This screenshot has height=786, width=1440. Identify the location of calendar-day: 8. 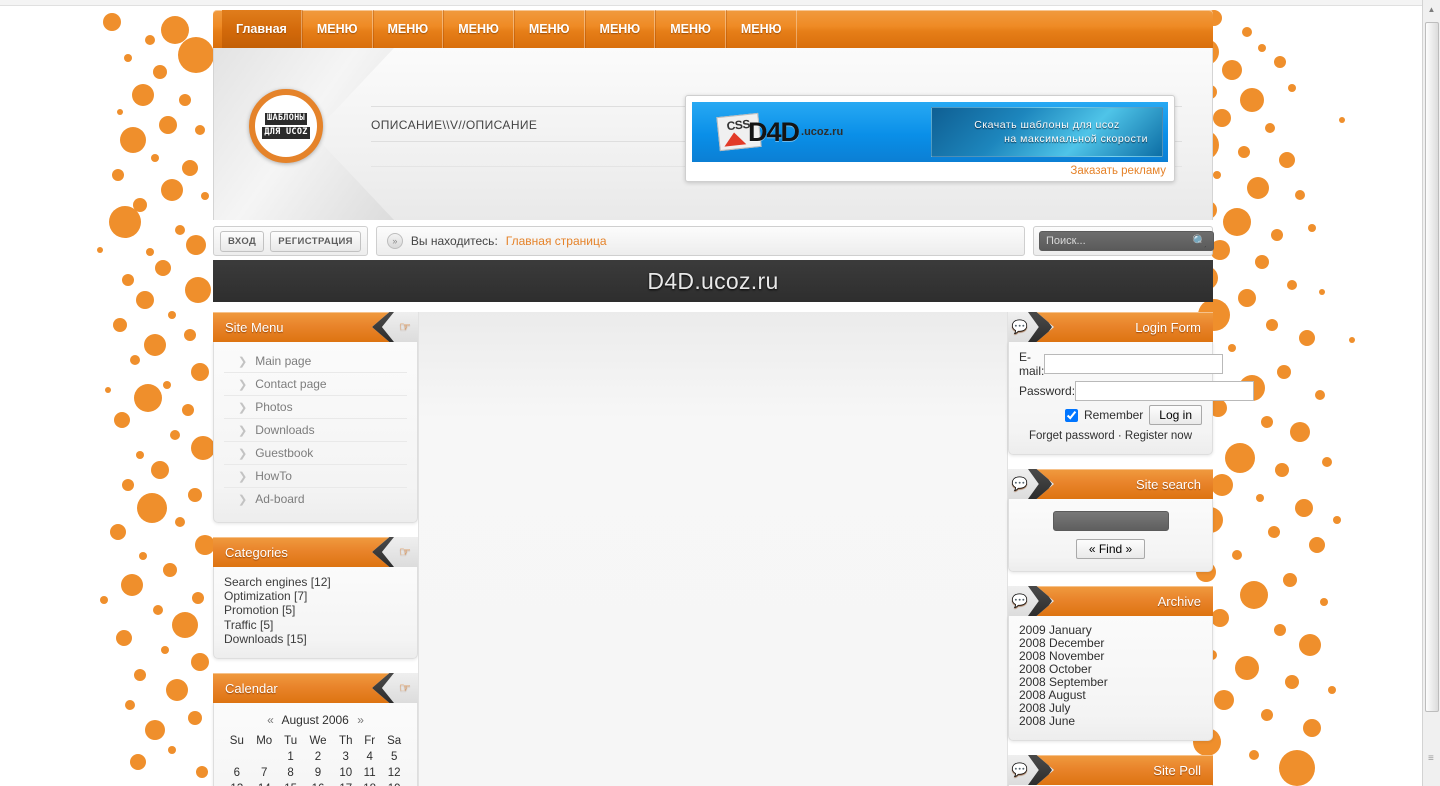
(291, 773).